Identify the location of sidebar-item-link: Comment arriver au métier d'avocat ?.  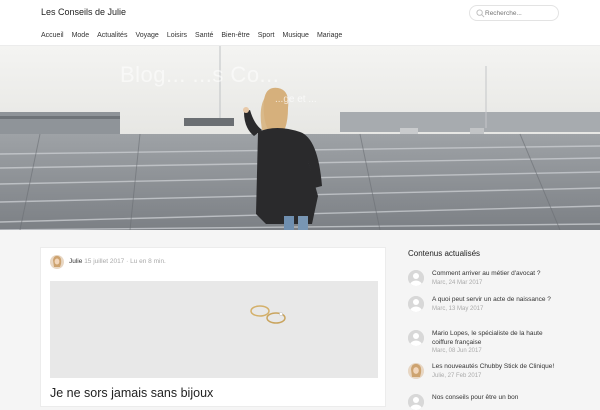
(486, 273).